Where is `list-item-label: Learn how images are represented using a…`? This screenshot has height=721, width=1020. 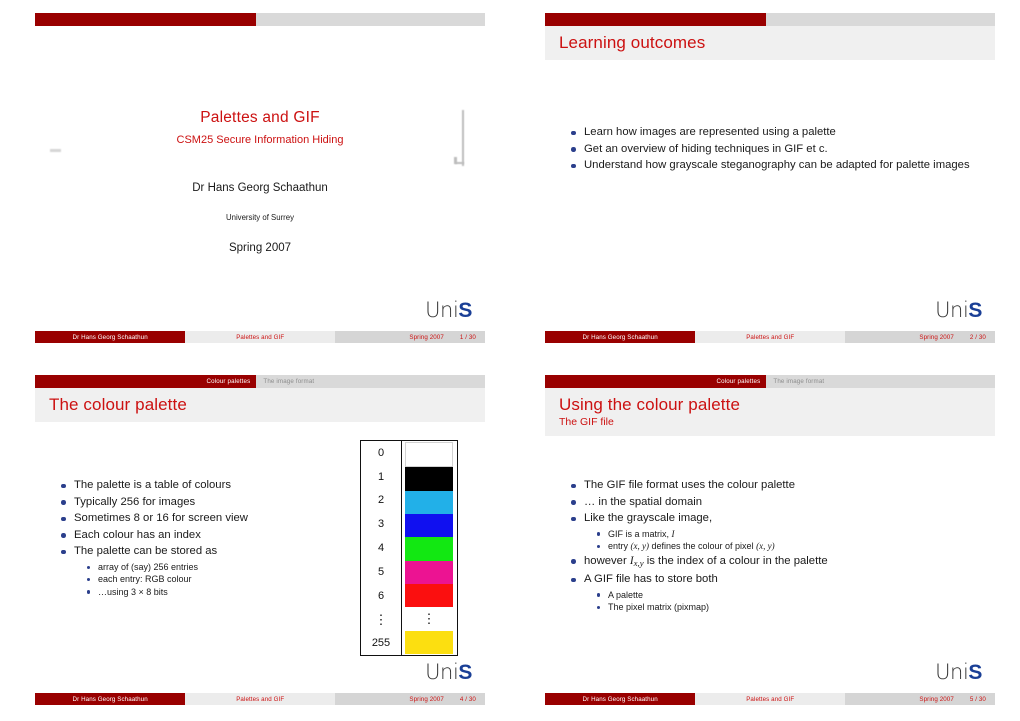 list-item-label: Learn how images are represented using a… is located at coordinates (710, 132).